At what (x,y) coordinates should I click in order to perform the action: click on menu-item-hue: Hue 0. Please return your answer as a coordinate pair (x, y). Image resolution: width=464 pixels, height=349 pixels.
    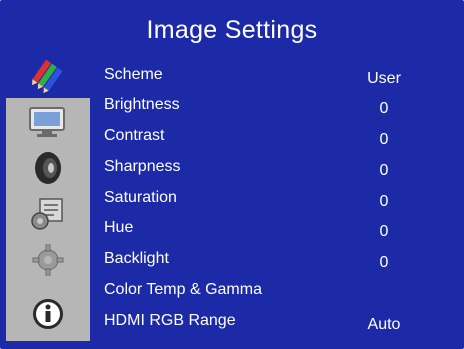
    Looking at the image, I should click on (264, 229).